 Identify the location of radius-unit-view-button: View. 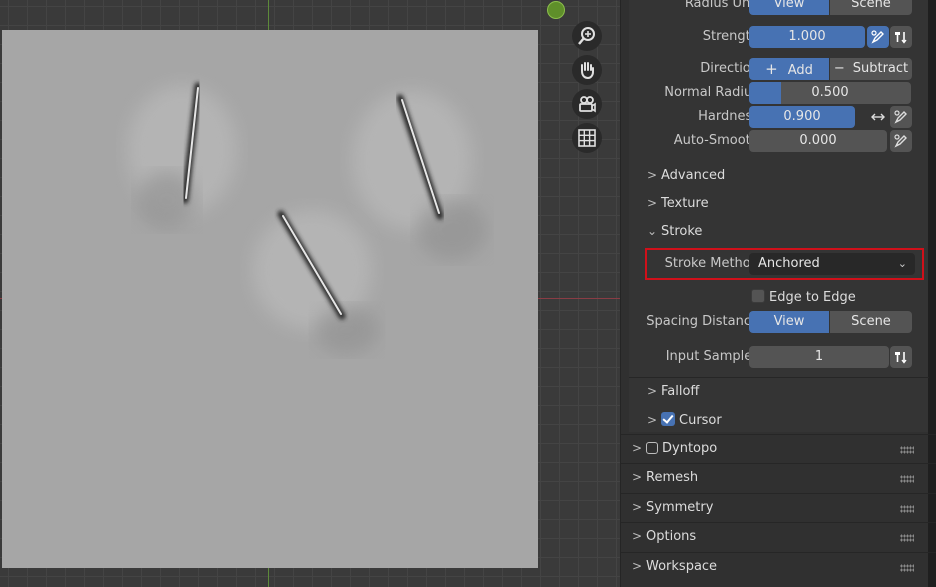
(789, 7).